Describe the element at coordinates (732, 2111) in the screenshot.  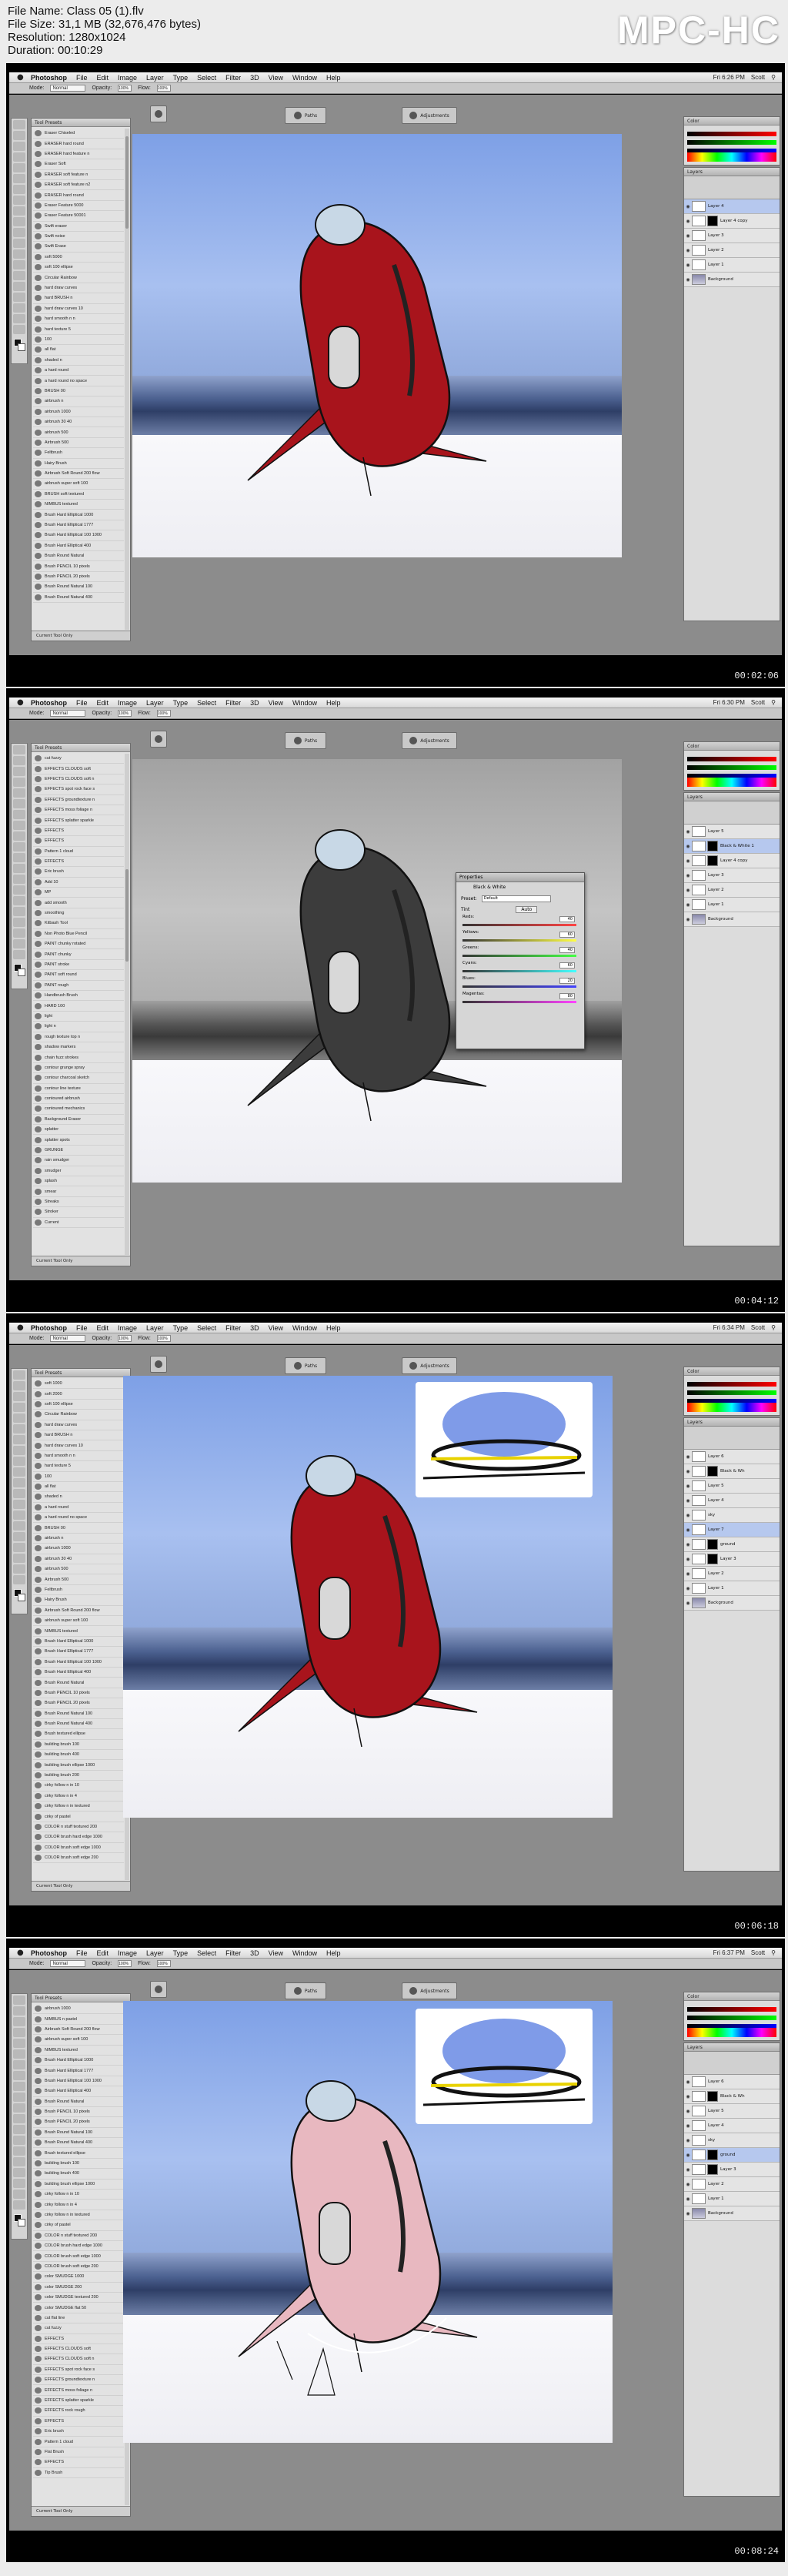
I see `layer-row: ◉ Layer 5` at that location.